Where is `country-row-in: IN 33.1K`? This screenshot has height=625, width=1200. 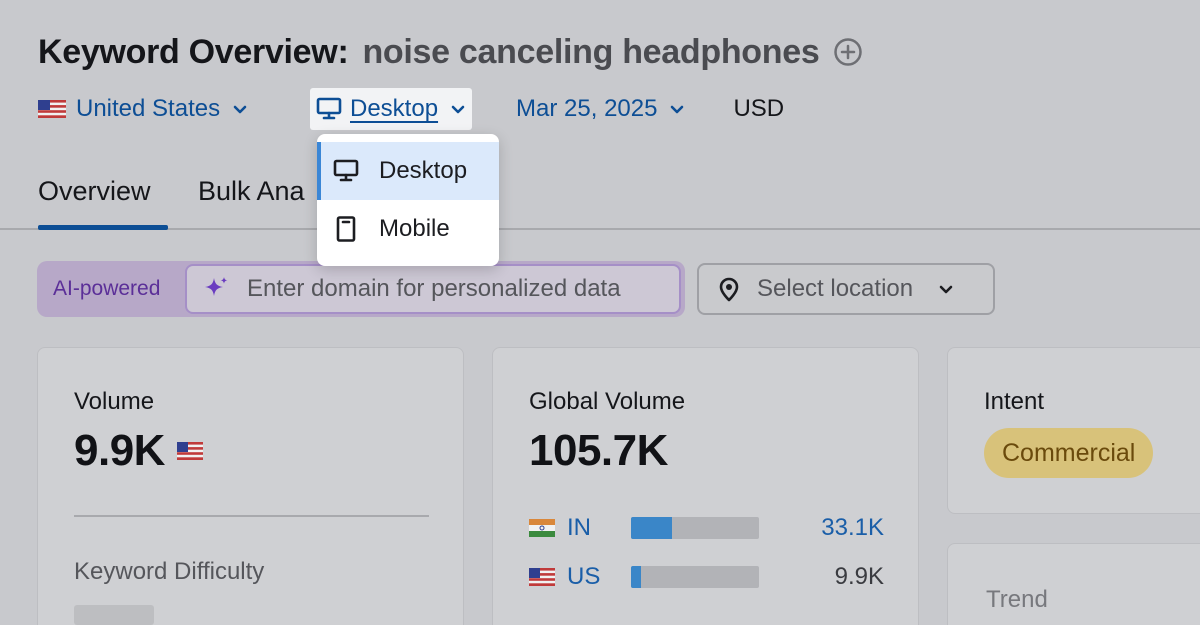
country-row-in: IN 33.1K is located at coordinates (706, 527).